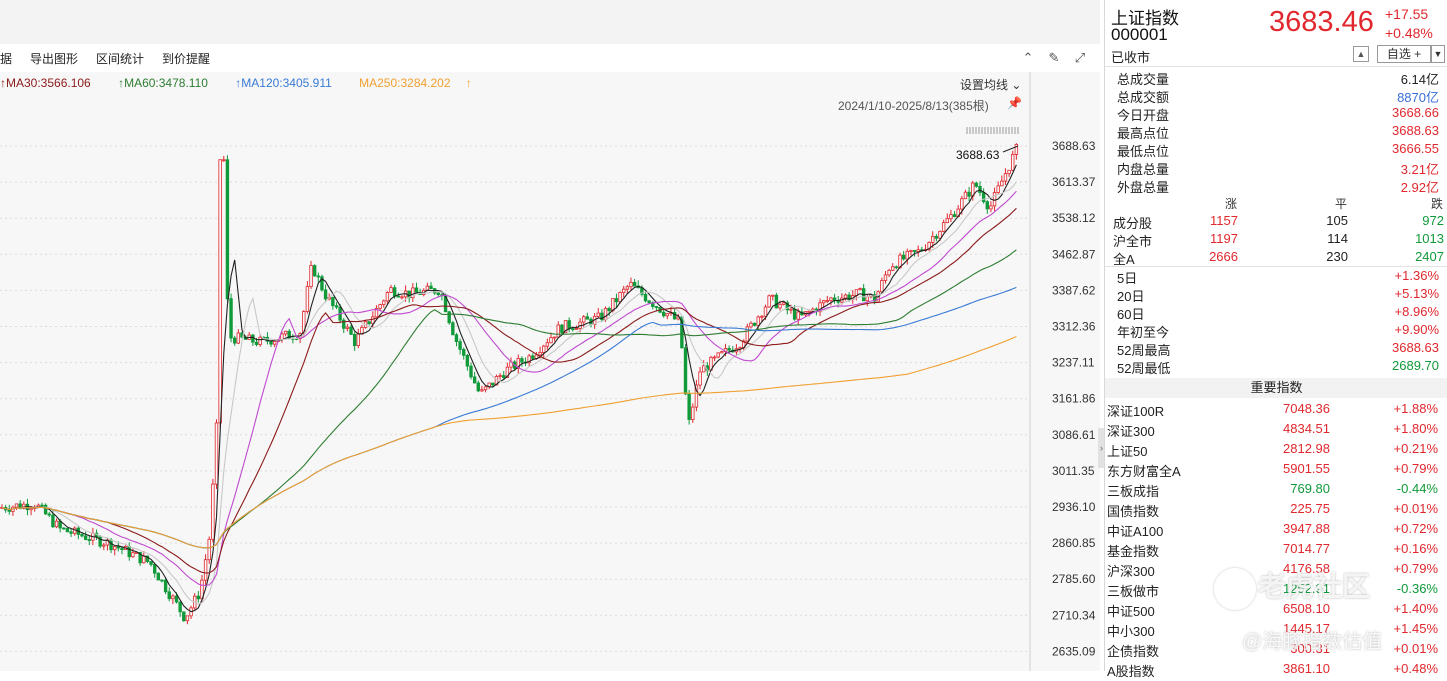  I want to click on stat-label: 最低点位, so click(1143, 151).